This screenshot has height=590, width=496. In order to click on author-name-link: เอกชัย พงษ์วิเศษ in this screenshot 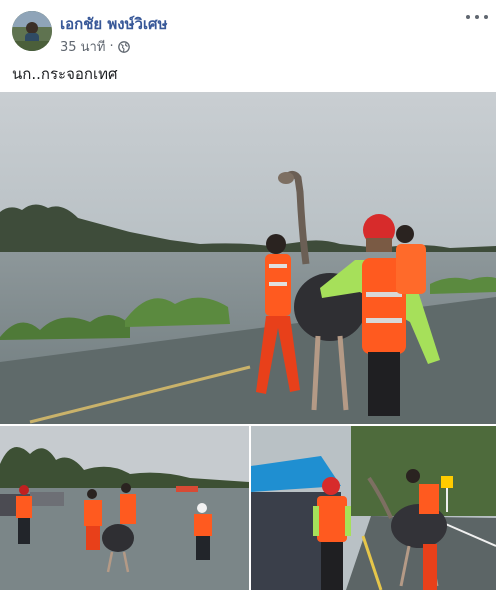, I will do `click(113, 24)`.